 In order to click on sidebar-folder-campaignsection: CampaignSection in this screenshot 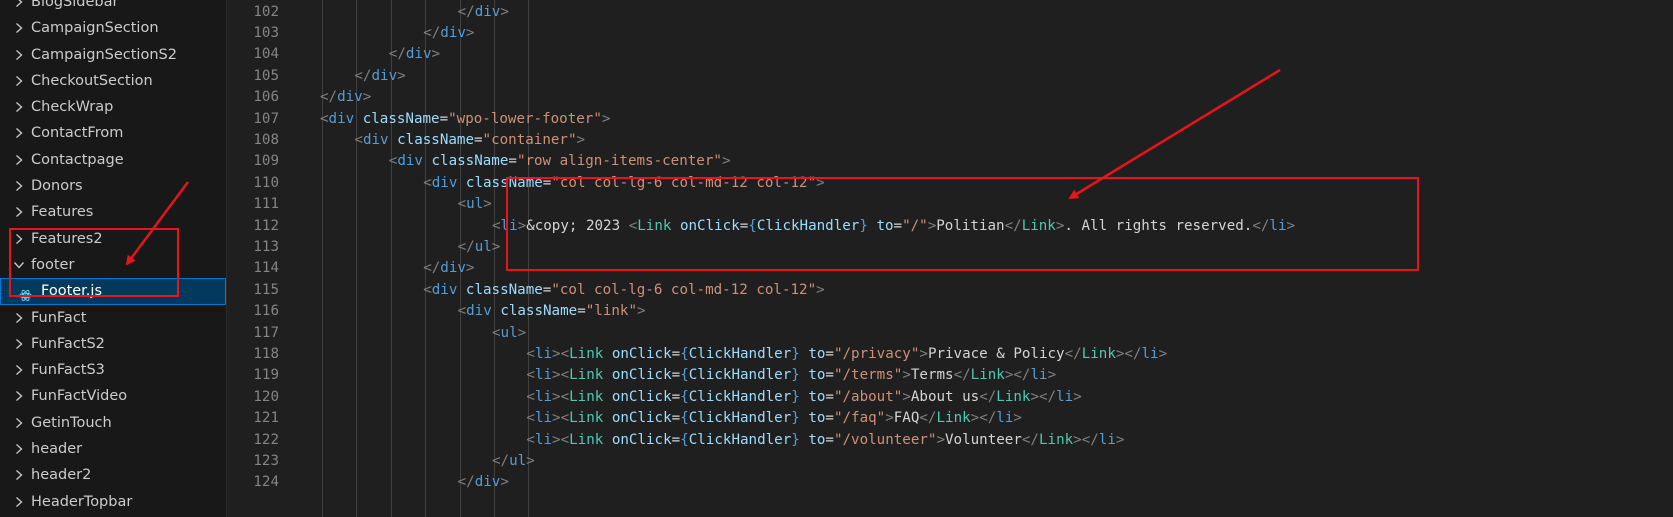, I will do `click(113, 28)`.